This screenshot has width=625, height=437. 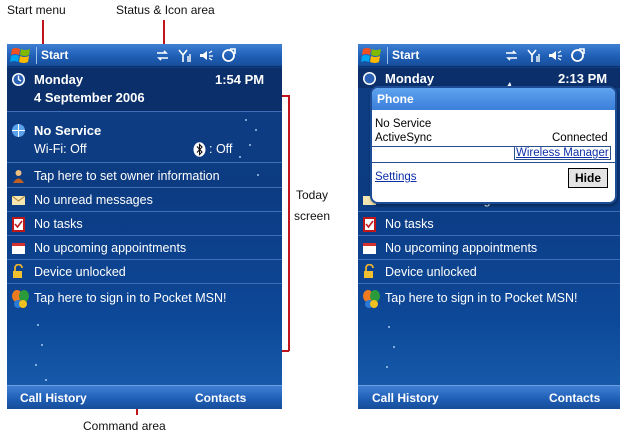 I want to click on hide-button: Hide, so click(x=588, y=178).